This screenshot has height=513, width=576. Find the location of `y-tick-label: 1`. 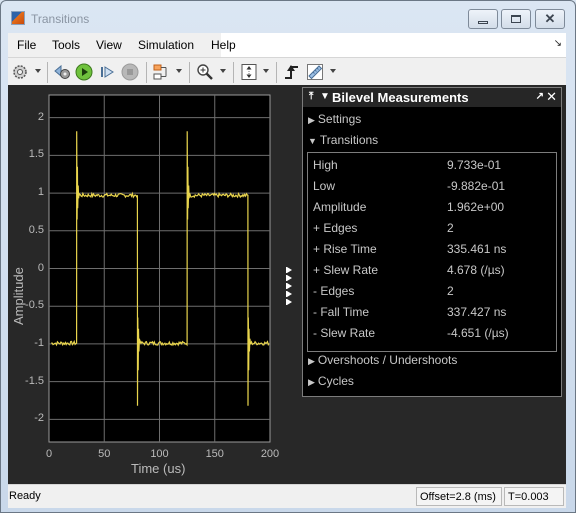

y-tick-label: 1 is located at coordinates (40, 192).